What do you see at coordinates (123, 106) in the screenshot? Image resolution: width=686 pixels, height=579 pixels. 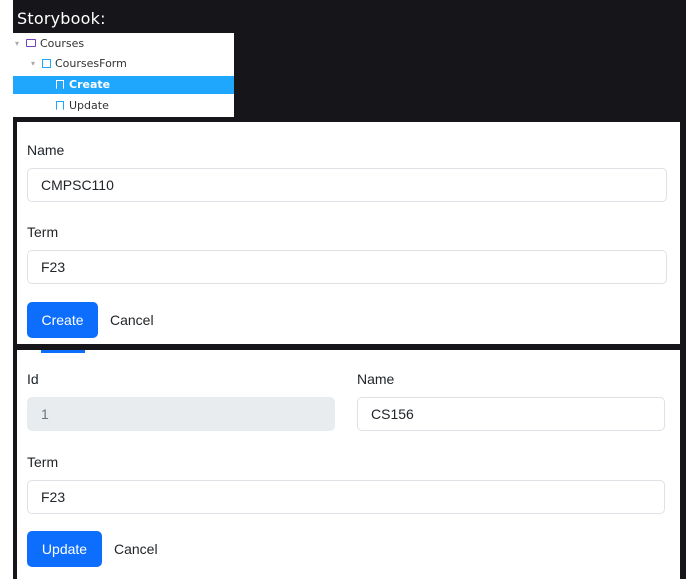 I see `tree-item-update: Update` at bounding box center [123, 106].